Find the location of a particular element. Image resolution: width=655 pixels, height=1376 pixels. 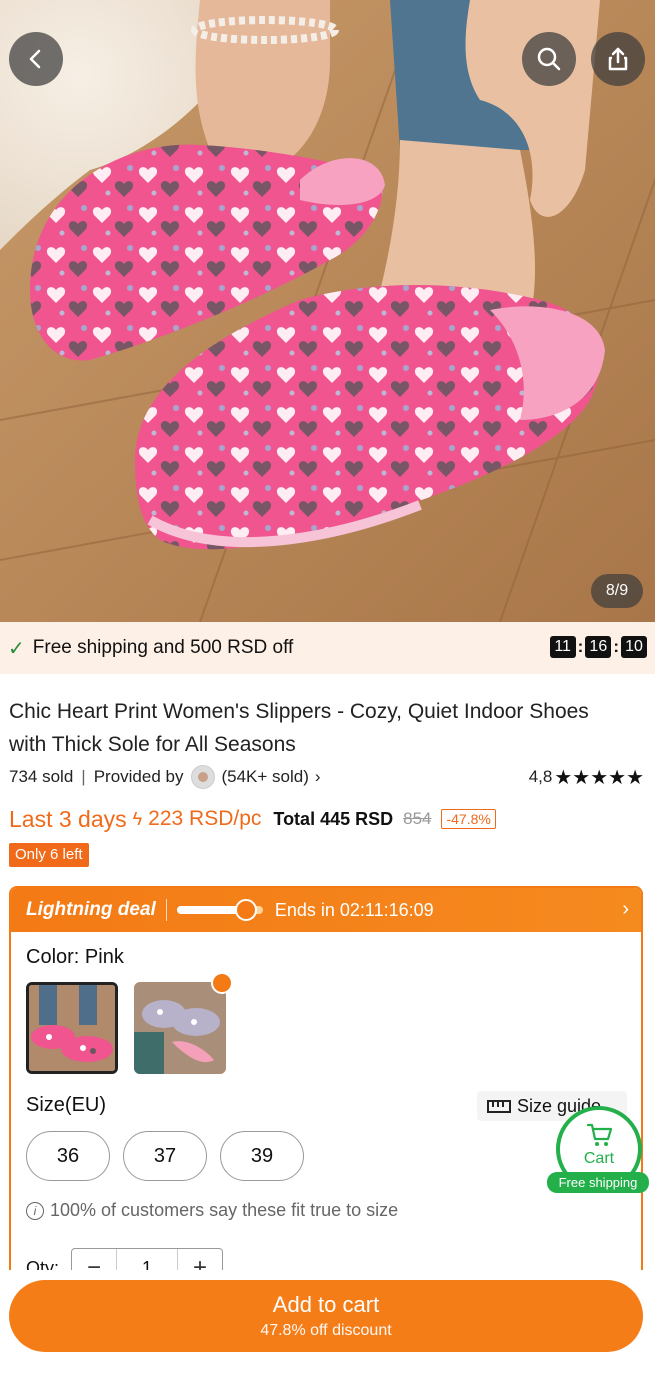

color-option-gray is located at coordinates (180, 1028).